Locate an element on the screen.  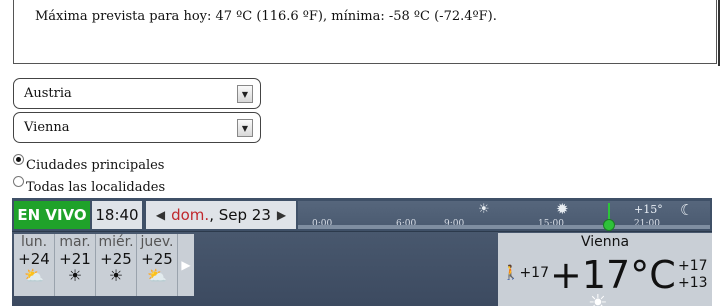
day-name: juev. is located at coordinates (157, 242).